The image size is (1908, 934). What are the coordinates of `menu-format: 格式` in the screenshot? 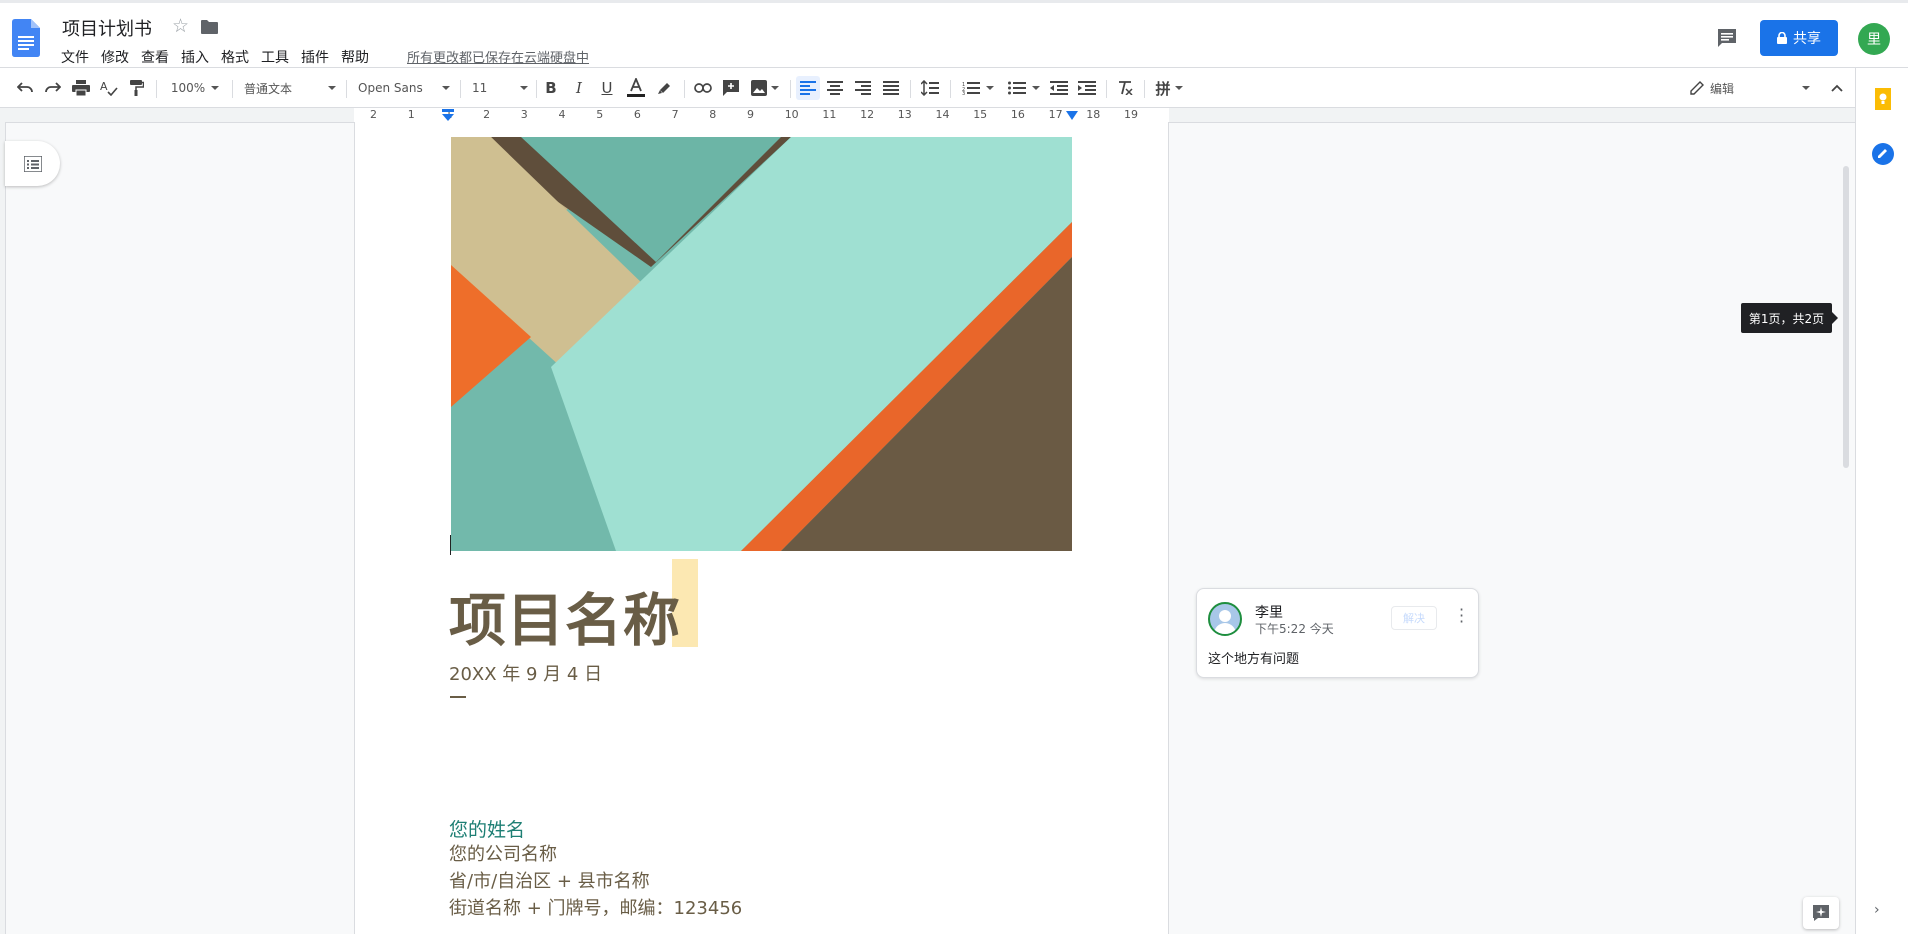 It's located at (235, 57).